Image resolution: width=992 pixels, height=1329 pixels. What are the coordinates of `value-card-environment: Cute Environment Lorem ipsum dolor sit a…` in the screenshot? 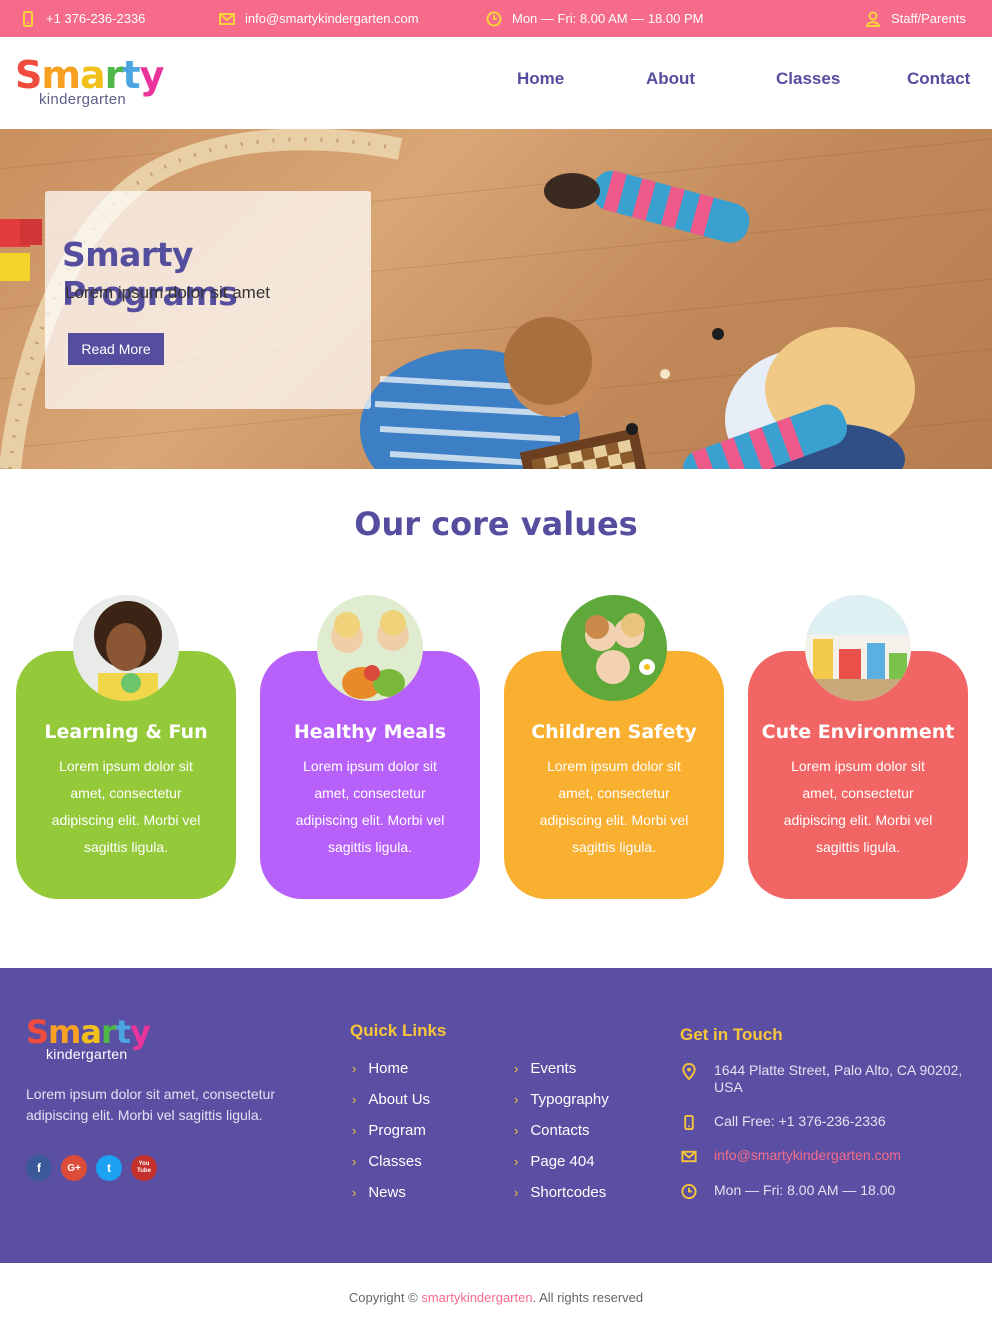 It's located at (858, 747).